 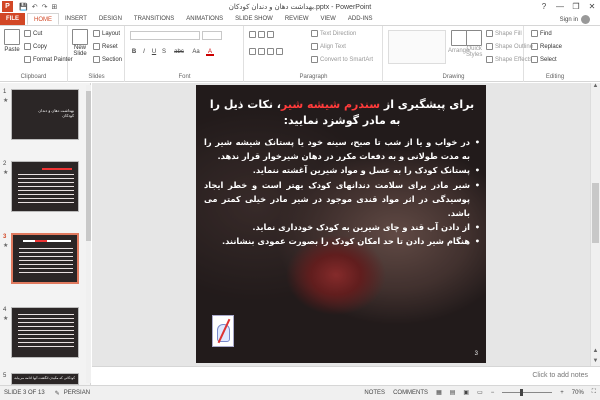 I want to click on slide-thumbnail-1: بهداشت دهان و دندان کودکان, so click(x=45, y=114).